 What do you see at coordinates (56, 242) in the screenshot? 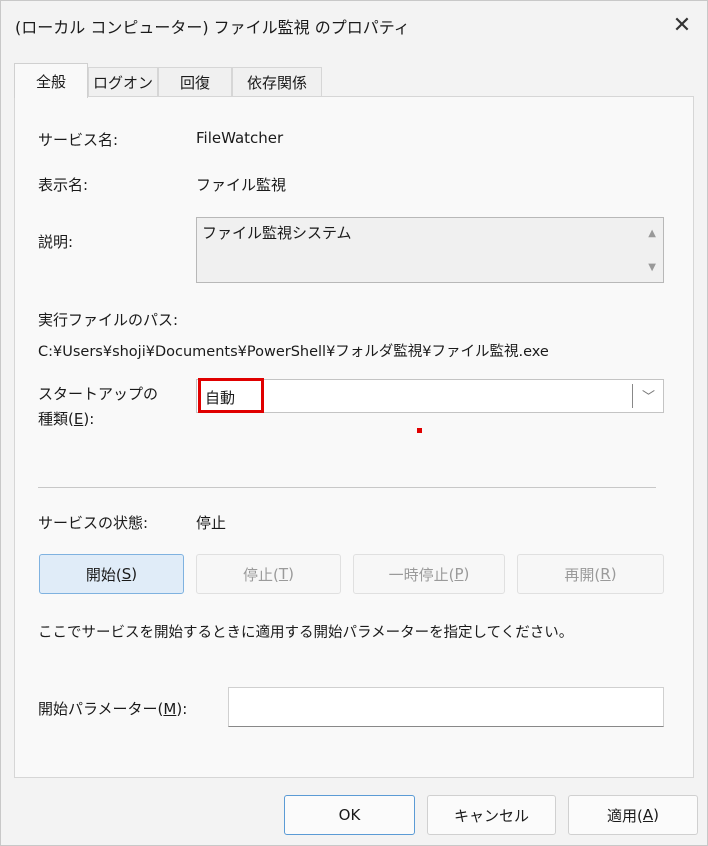
I see `description-label: 説明:` at bounding box center [56, 242].